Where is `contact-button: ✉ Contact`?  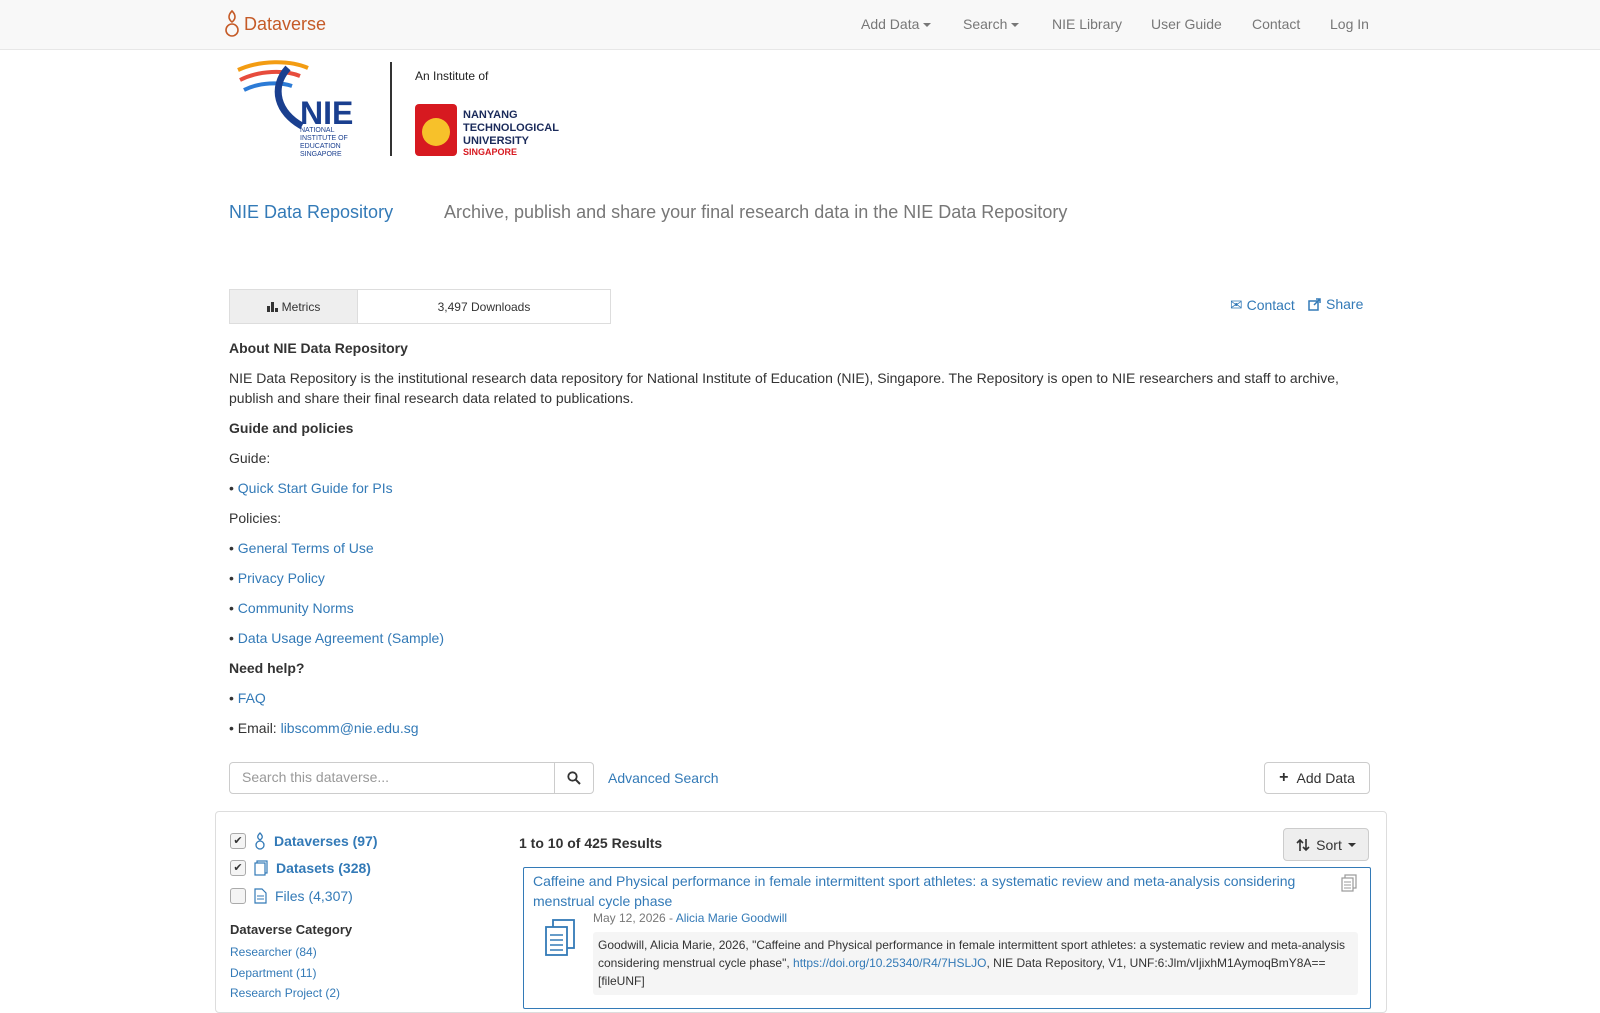 contact-button: ✉ Contact is located at coordinates (1262, 305).